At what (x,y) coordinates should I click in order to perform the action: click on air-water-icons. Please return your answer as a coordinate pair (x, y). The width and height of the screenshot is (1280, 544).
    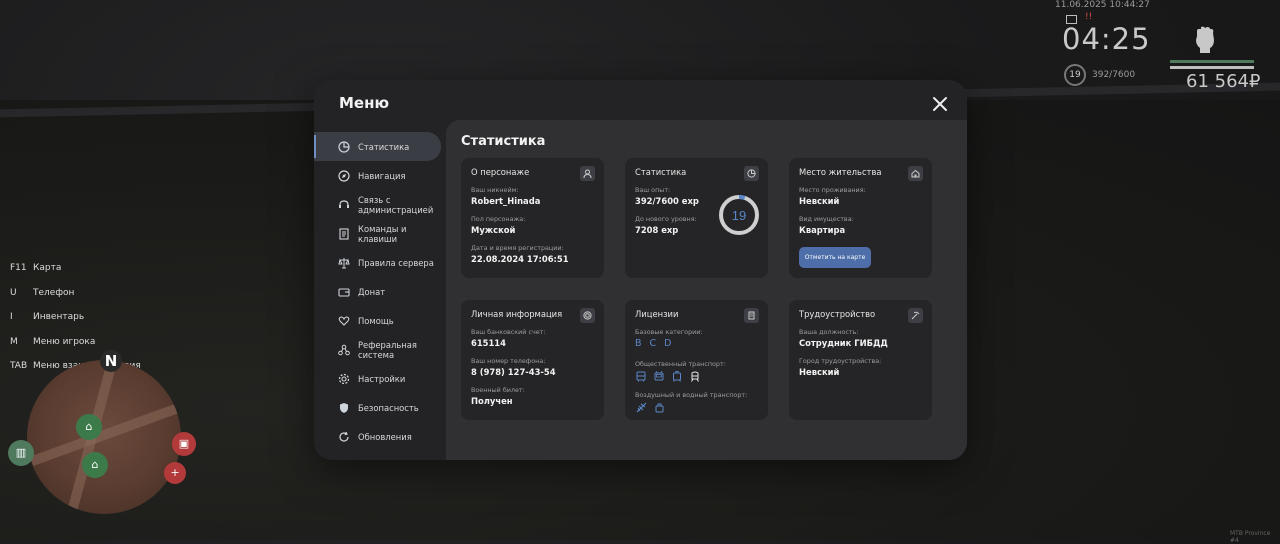
    Looking at the image, I should click on (650, 407).